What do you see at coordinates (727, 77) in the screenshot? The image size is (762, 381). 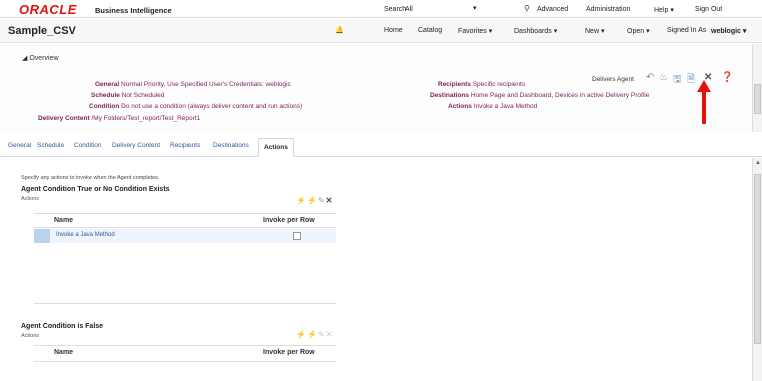 I see `help-icon: ❓` at bounding box center [727, 77].